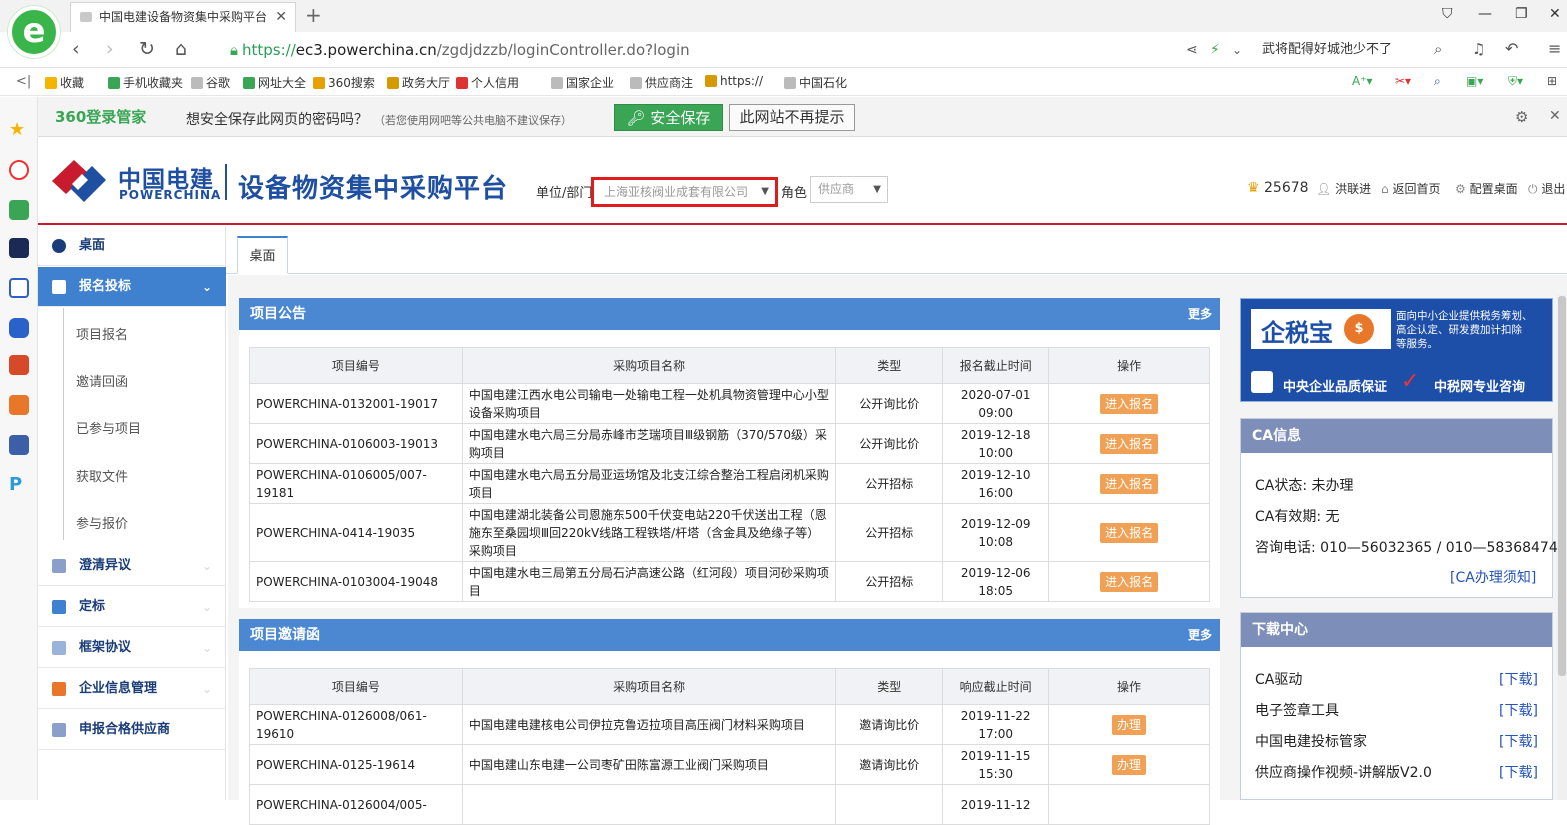  Describe the element at coordinates (815, 82) in the screenshot. I see `bookmark-item: 中国石化` at that location.